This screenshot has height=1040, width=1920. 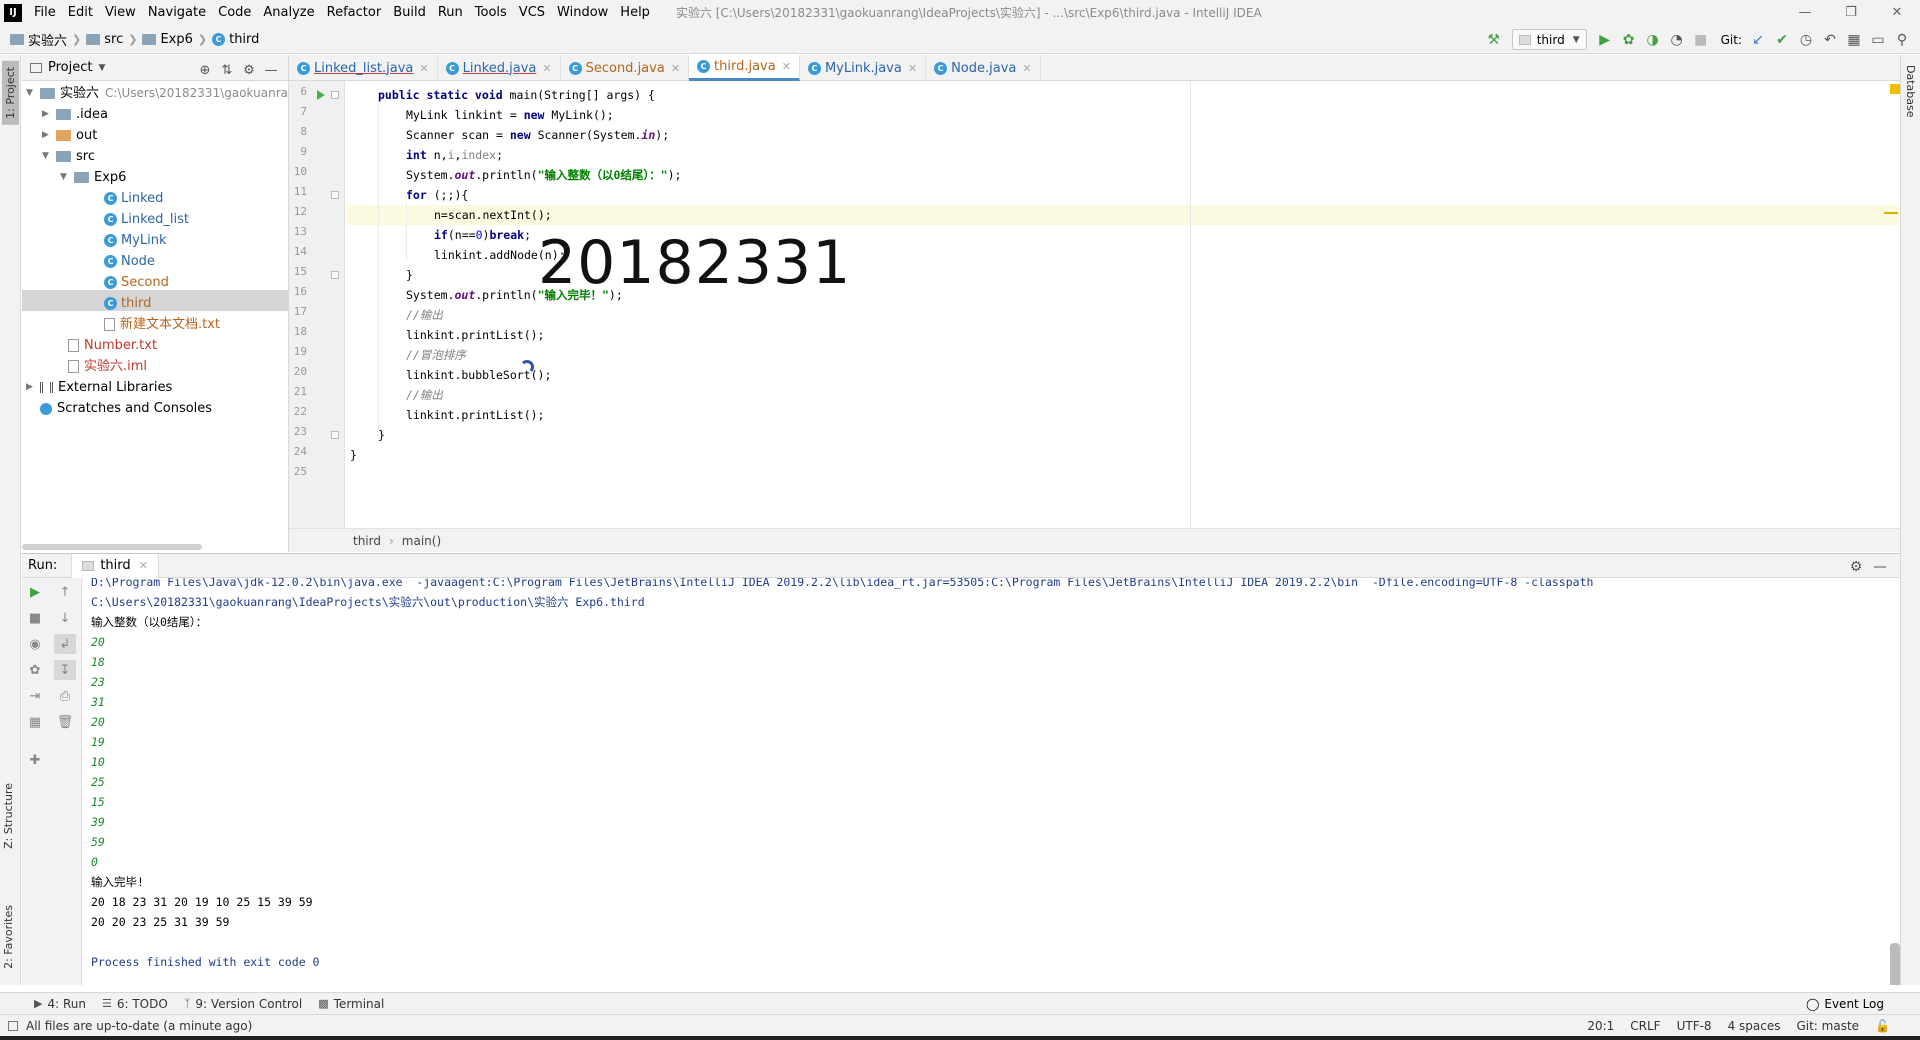 I want to click on menu-window: Window, so click(x=582, y=12).